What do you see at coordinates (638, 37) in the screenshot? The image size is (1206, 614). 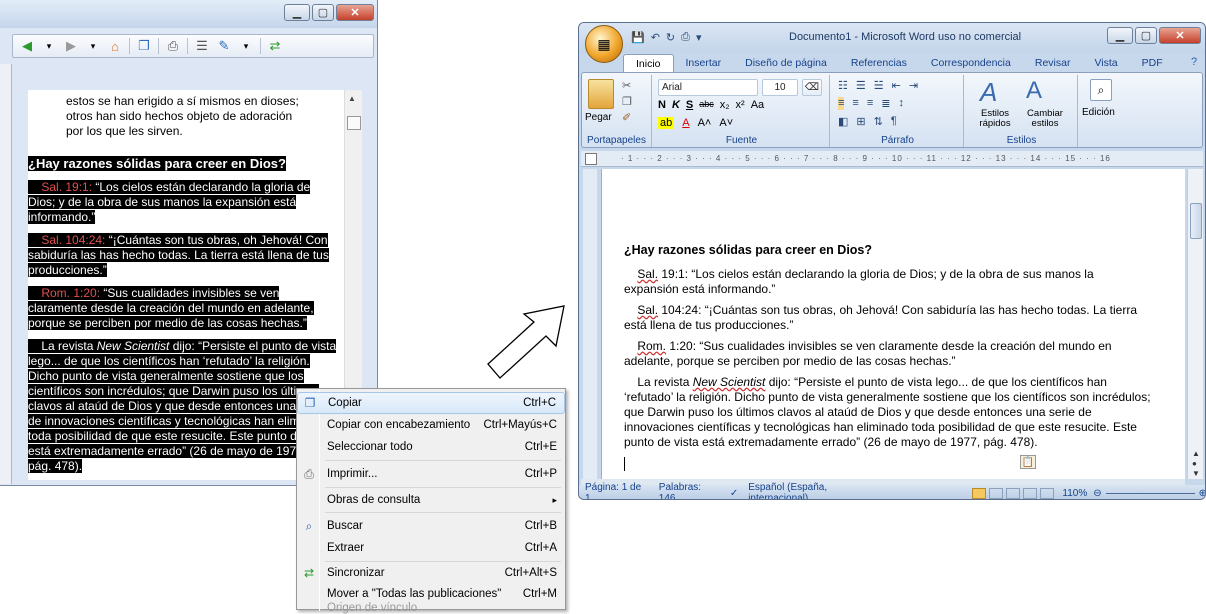 I see `save-icon: 💾` at bounding box center [638, 37].